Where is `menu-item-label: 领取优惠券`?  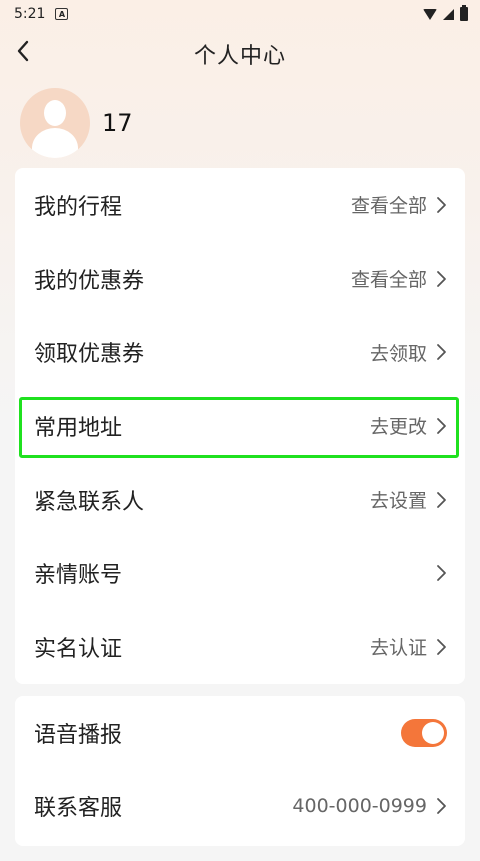
menu-item-label: 领取优惠券 is located at coordinates (89, 355).